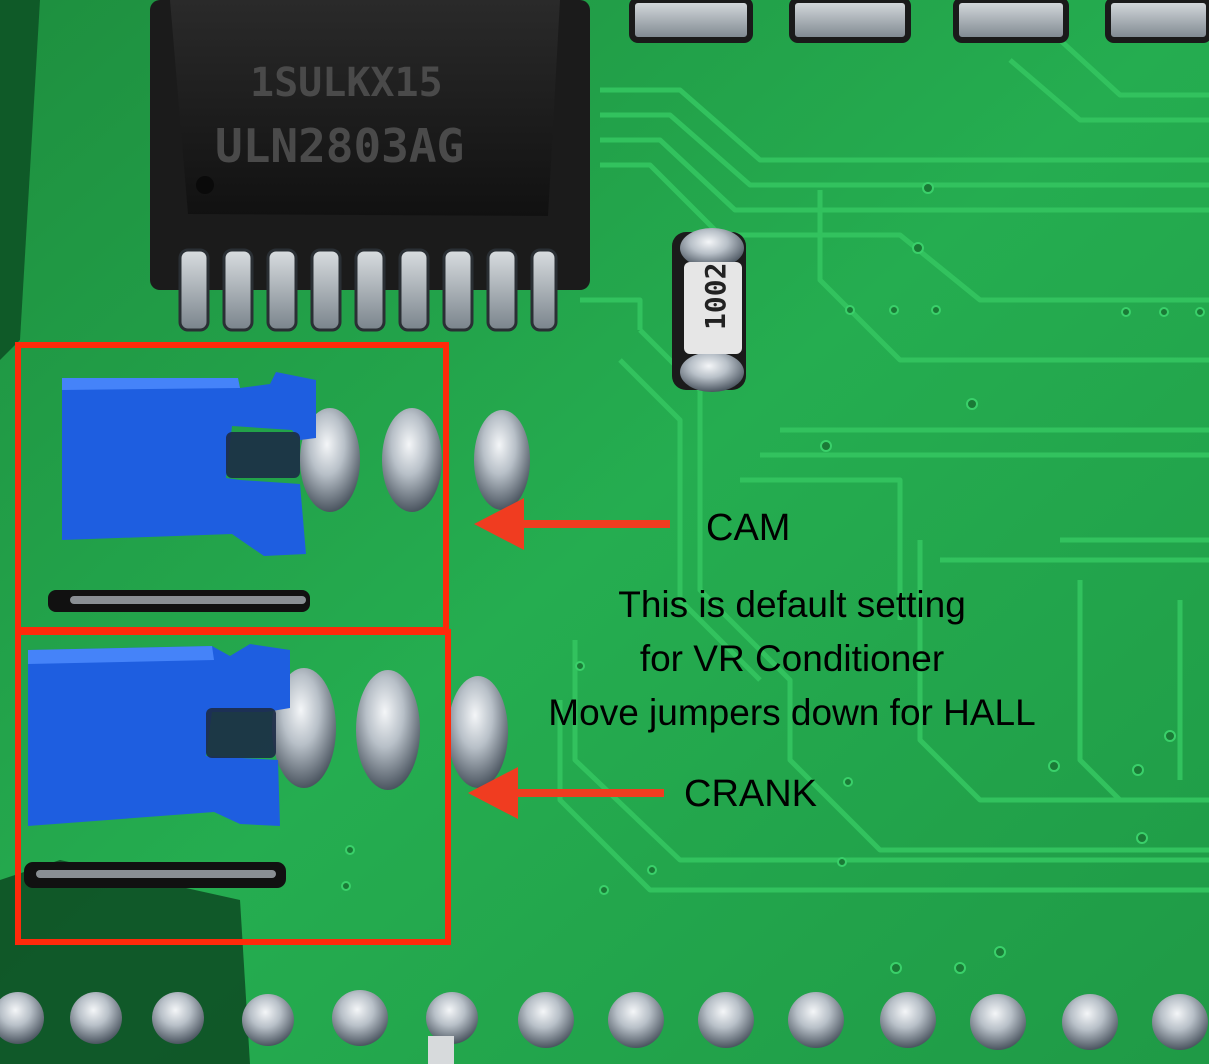 The width and height of the screenshot is (1209, 1064). Describe the element at coordinates (748, 528) in the screenshot. I see `cam-label: CAM` at that location.